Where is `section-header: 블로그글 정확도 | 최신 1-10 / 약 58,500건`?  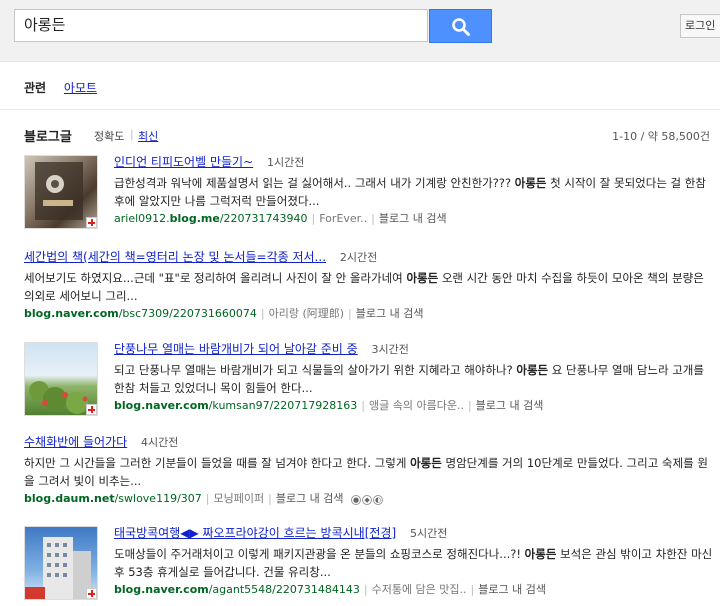 section-header: 블로그글 정확도 | 최신 1-10 / 약 58,500건 is located at coordinates (369, 134).